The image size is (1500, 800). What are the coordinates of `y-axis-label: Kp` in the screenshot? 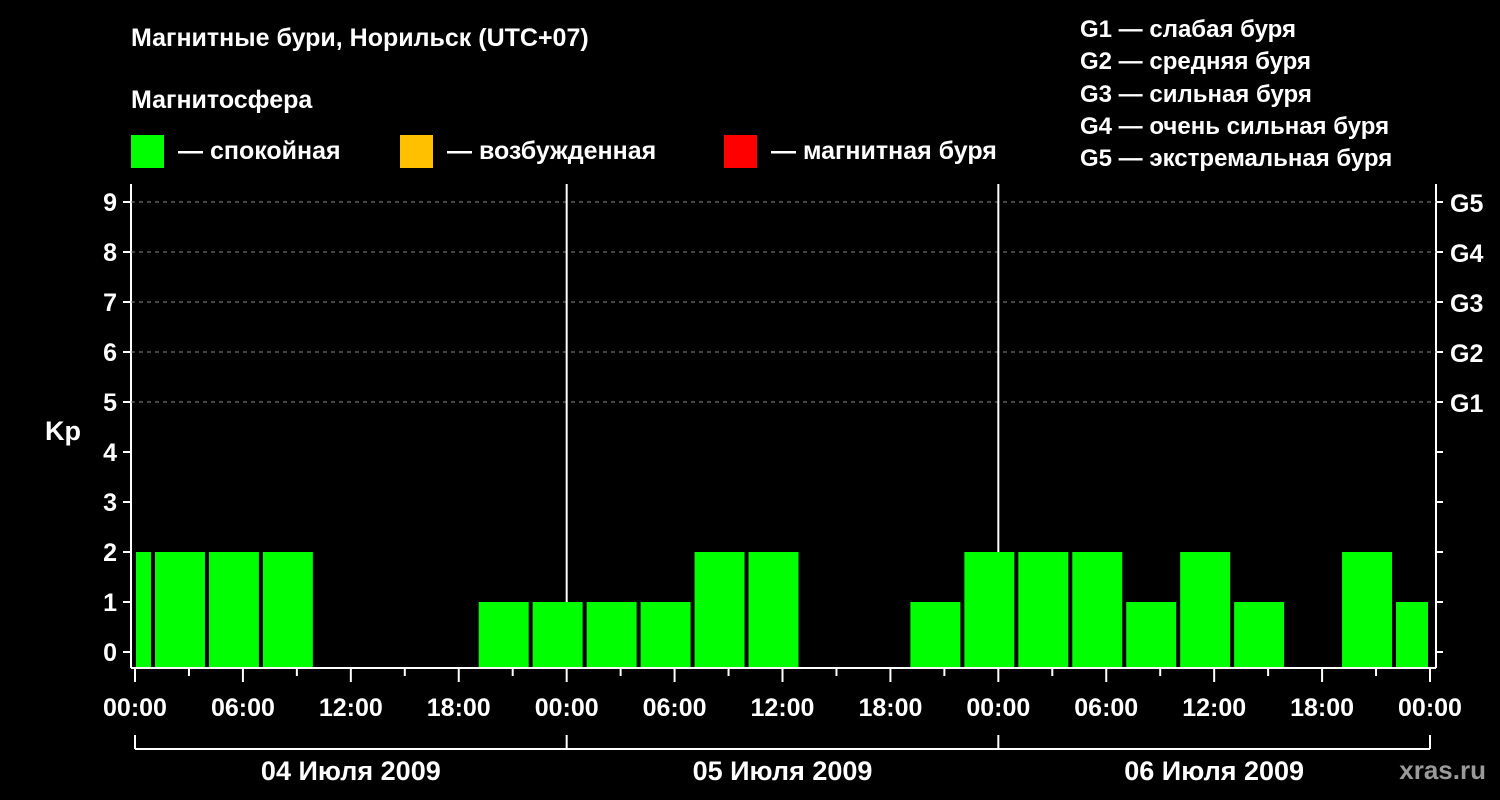 It's located at (63, 431).